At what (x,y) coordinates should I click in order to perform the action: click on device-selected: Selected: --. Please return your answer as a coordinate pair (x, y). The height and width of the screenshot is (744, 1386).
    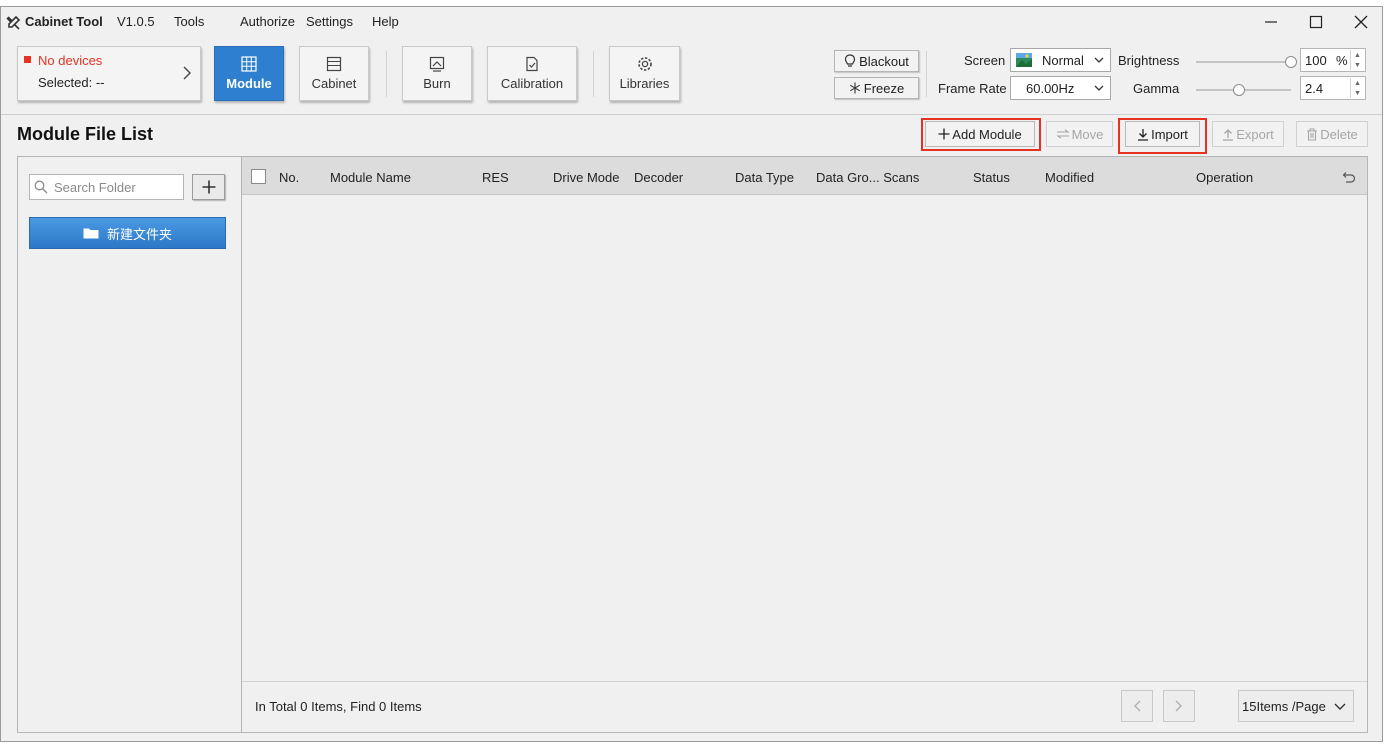
    Looking at the image, I should click on (71, 82).